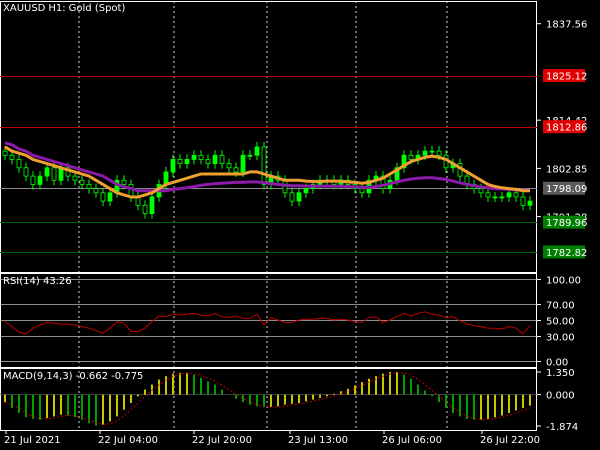 This screenshot has width=600, height=450. I want to click on timeframe-label: H1:, so click(57, 8).